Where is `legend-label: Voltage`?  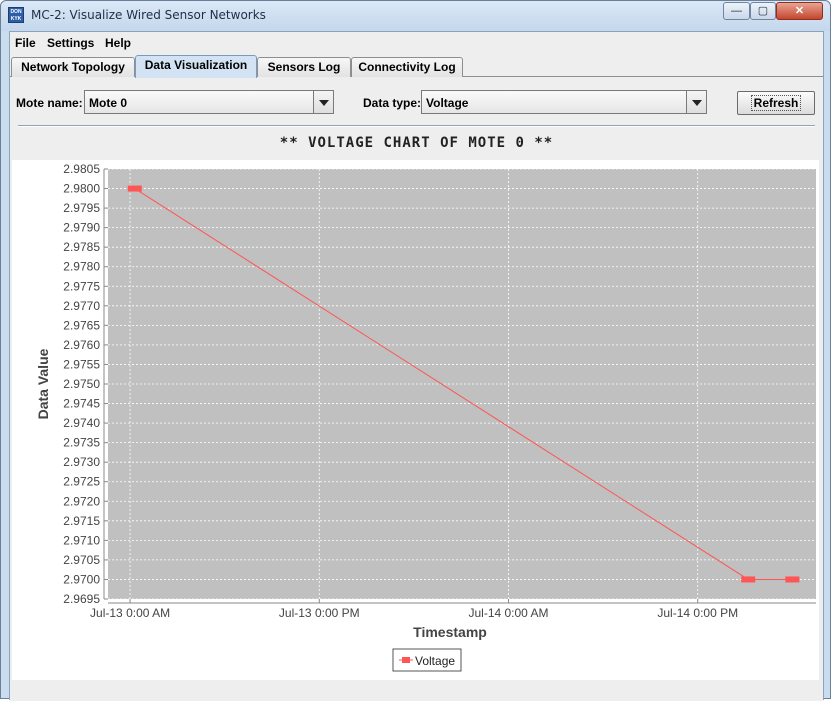 legend-label: Voltage is located at coordinates (435, 661).